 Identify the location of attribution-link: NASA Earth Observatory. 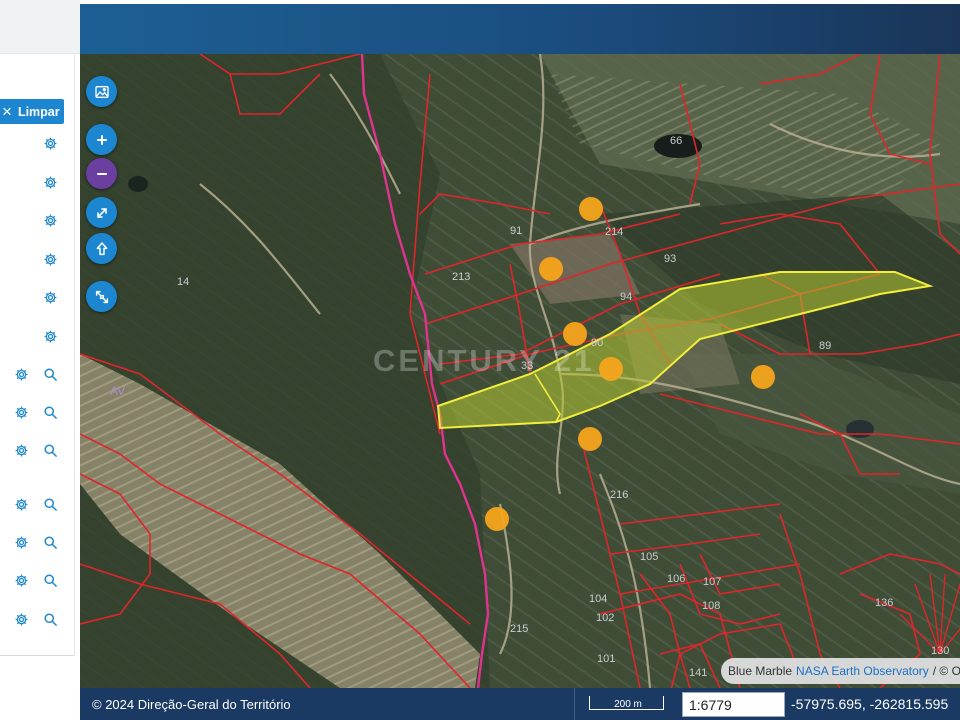
(862, 671).